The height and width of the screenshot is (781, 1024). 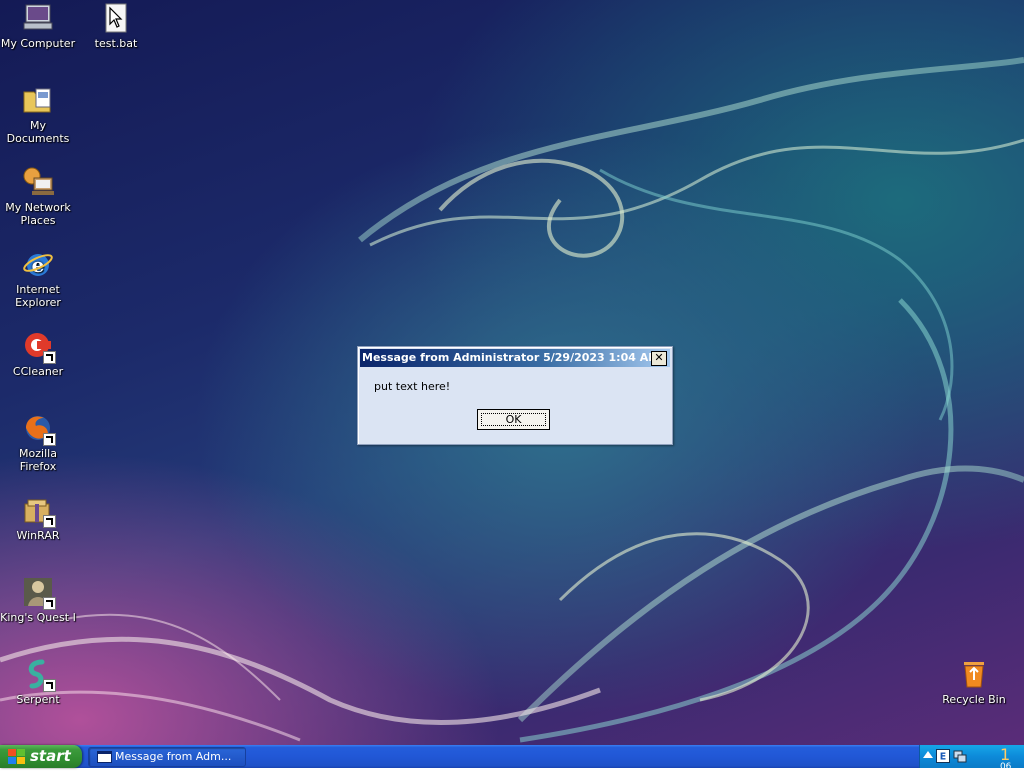 I want to click on desktop-icon-mozilla-firefox: Mozilla Firefox, so click(x=38, y=442).